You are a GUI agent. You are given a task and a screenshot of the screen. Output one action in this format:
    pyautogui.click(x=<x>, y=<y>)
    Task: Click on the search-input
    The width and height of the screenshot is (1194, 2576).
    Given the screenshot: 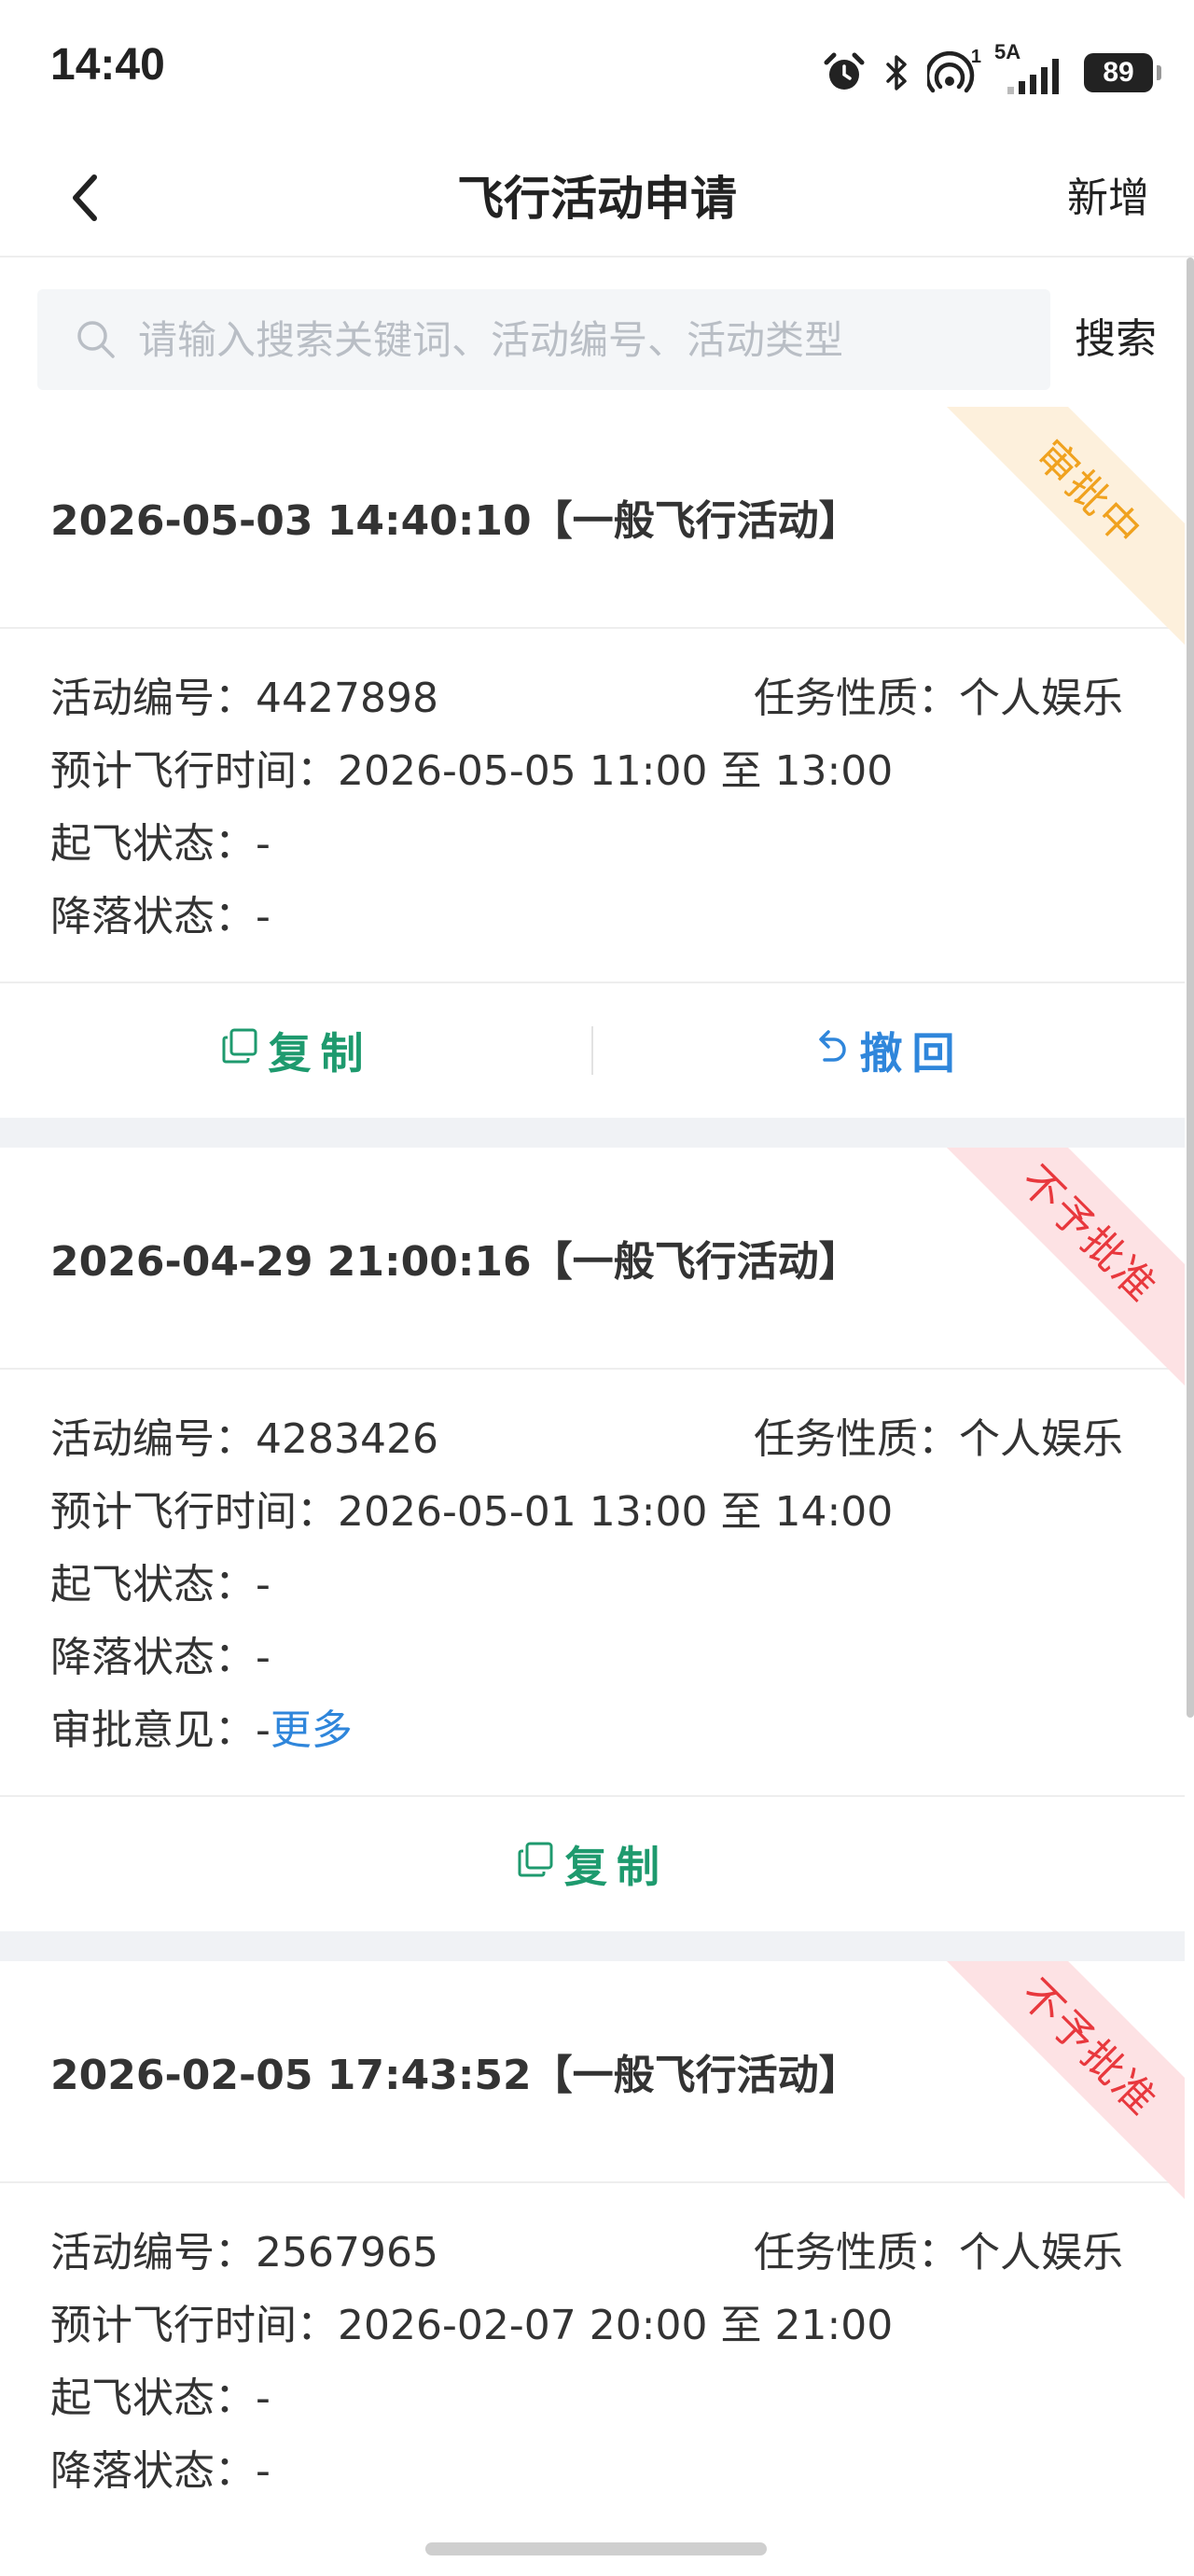 What is the action you would take?
    pyautogui.click(x=558, y=339)
    